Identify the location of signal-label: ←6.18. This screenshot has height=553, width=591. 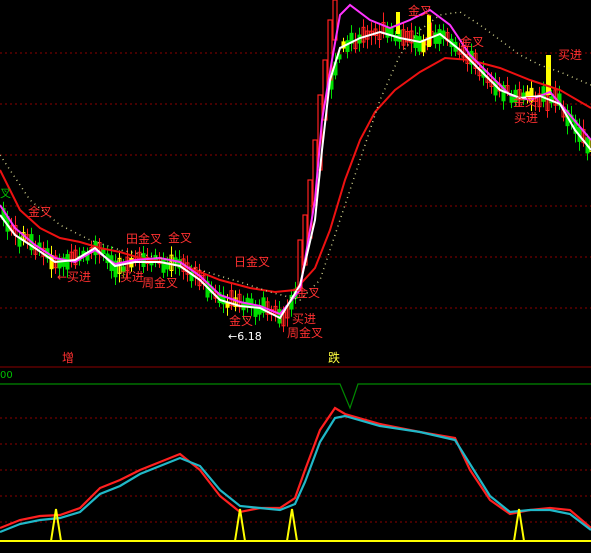
(245, 336).